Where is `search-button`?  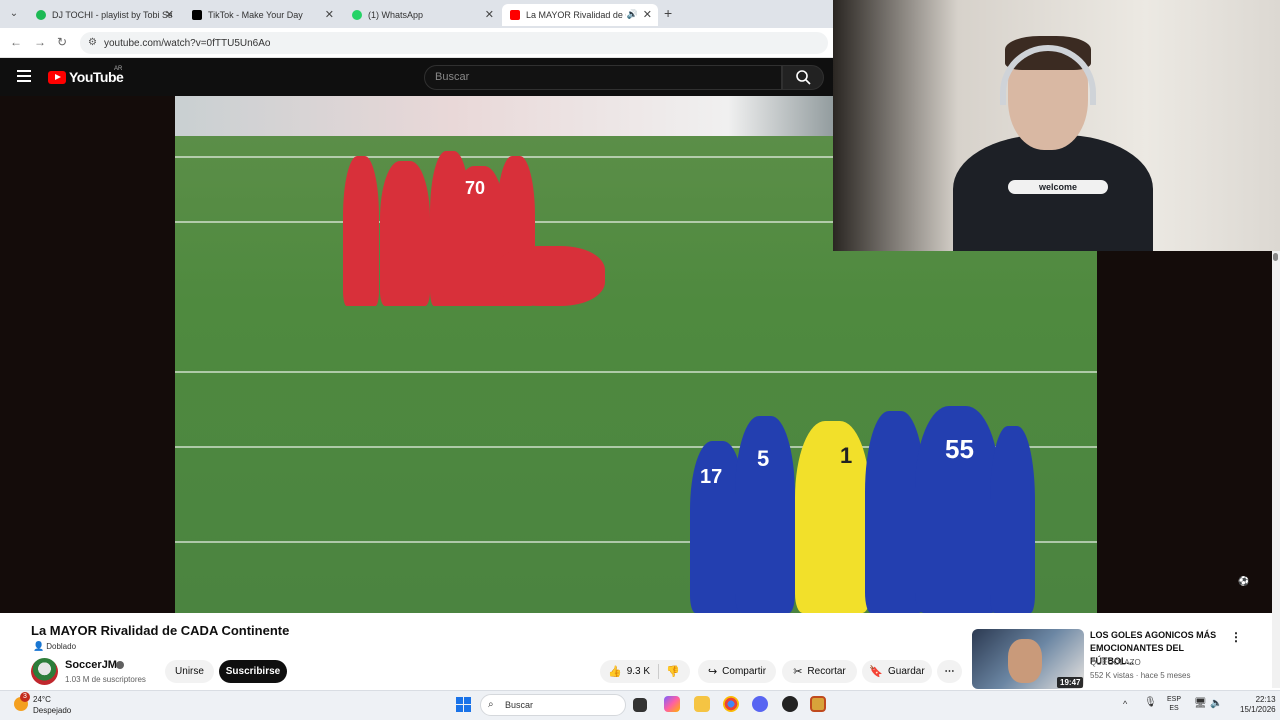 search-button is located at coordinates (803, 77).